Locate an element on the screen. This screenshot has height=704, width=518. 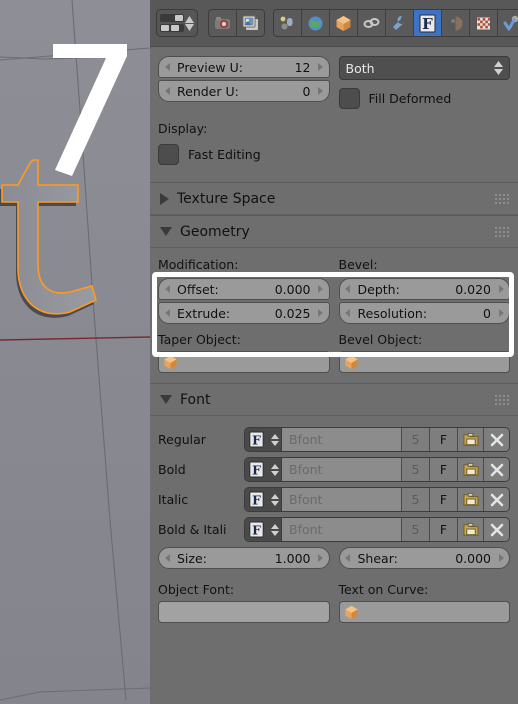
fast-editing-row: Fast Editing is located at coordinates (334, 154).